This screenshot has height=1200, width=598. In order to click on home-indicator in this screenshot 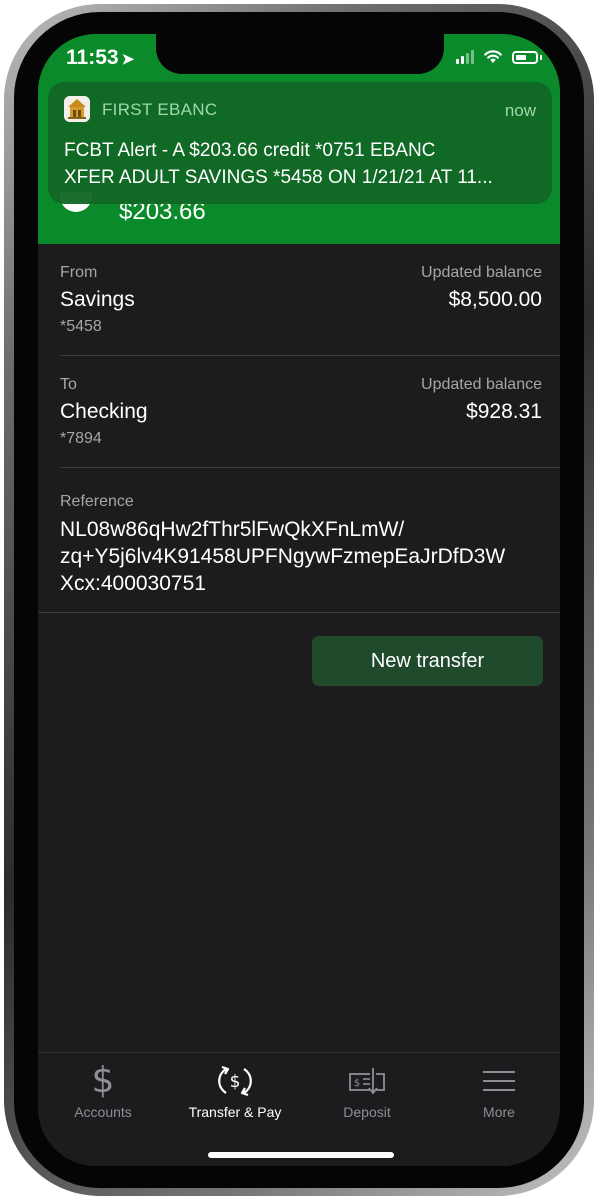, I will do `click(301, 1155)`.